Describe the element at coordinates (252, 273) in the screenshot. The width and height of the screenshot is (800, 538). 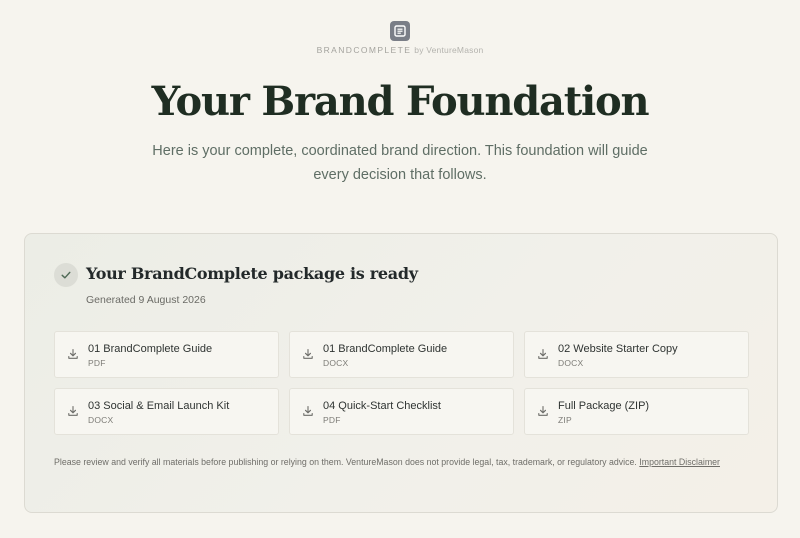
I see `package-title: Your BrandComplete package is ready` at that location.